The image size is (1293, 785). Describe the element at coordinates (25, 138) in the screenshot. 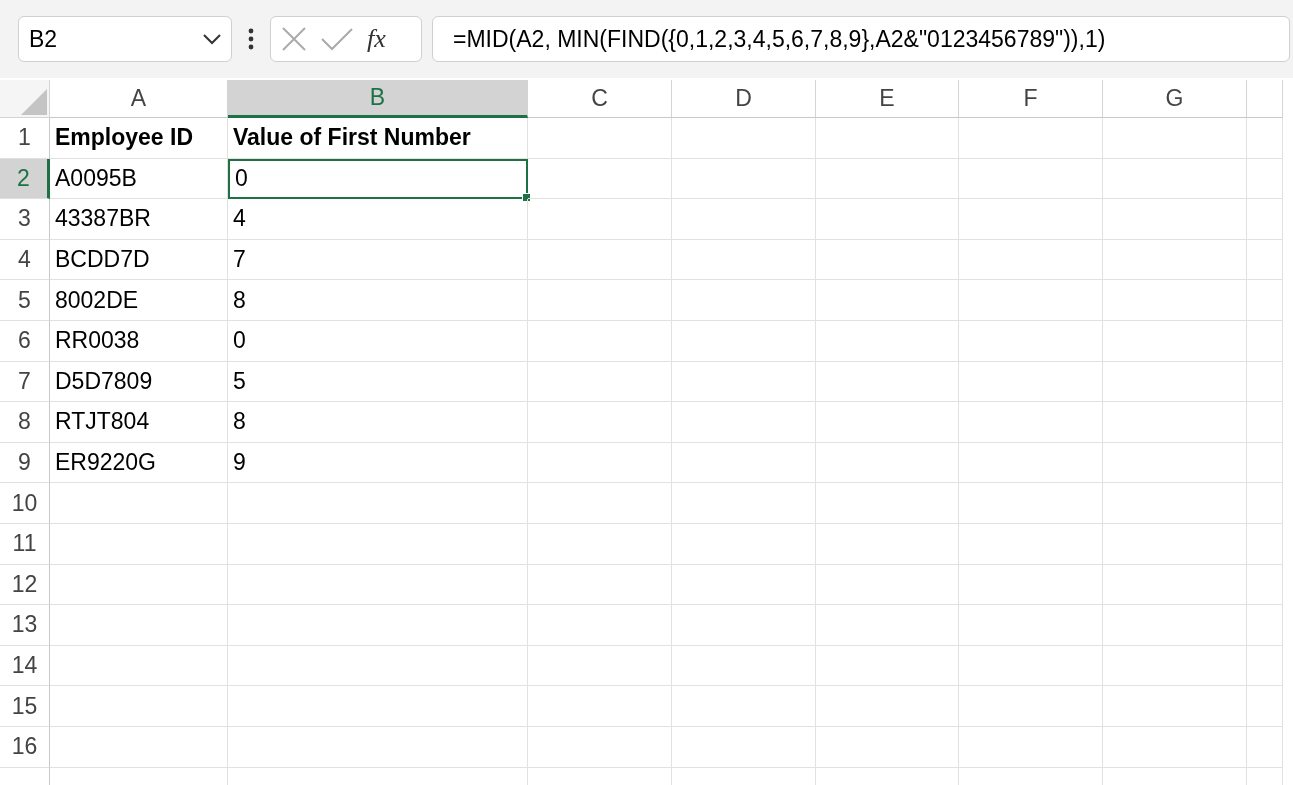

I see `row-header: 1` at that location.